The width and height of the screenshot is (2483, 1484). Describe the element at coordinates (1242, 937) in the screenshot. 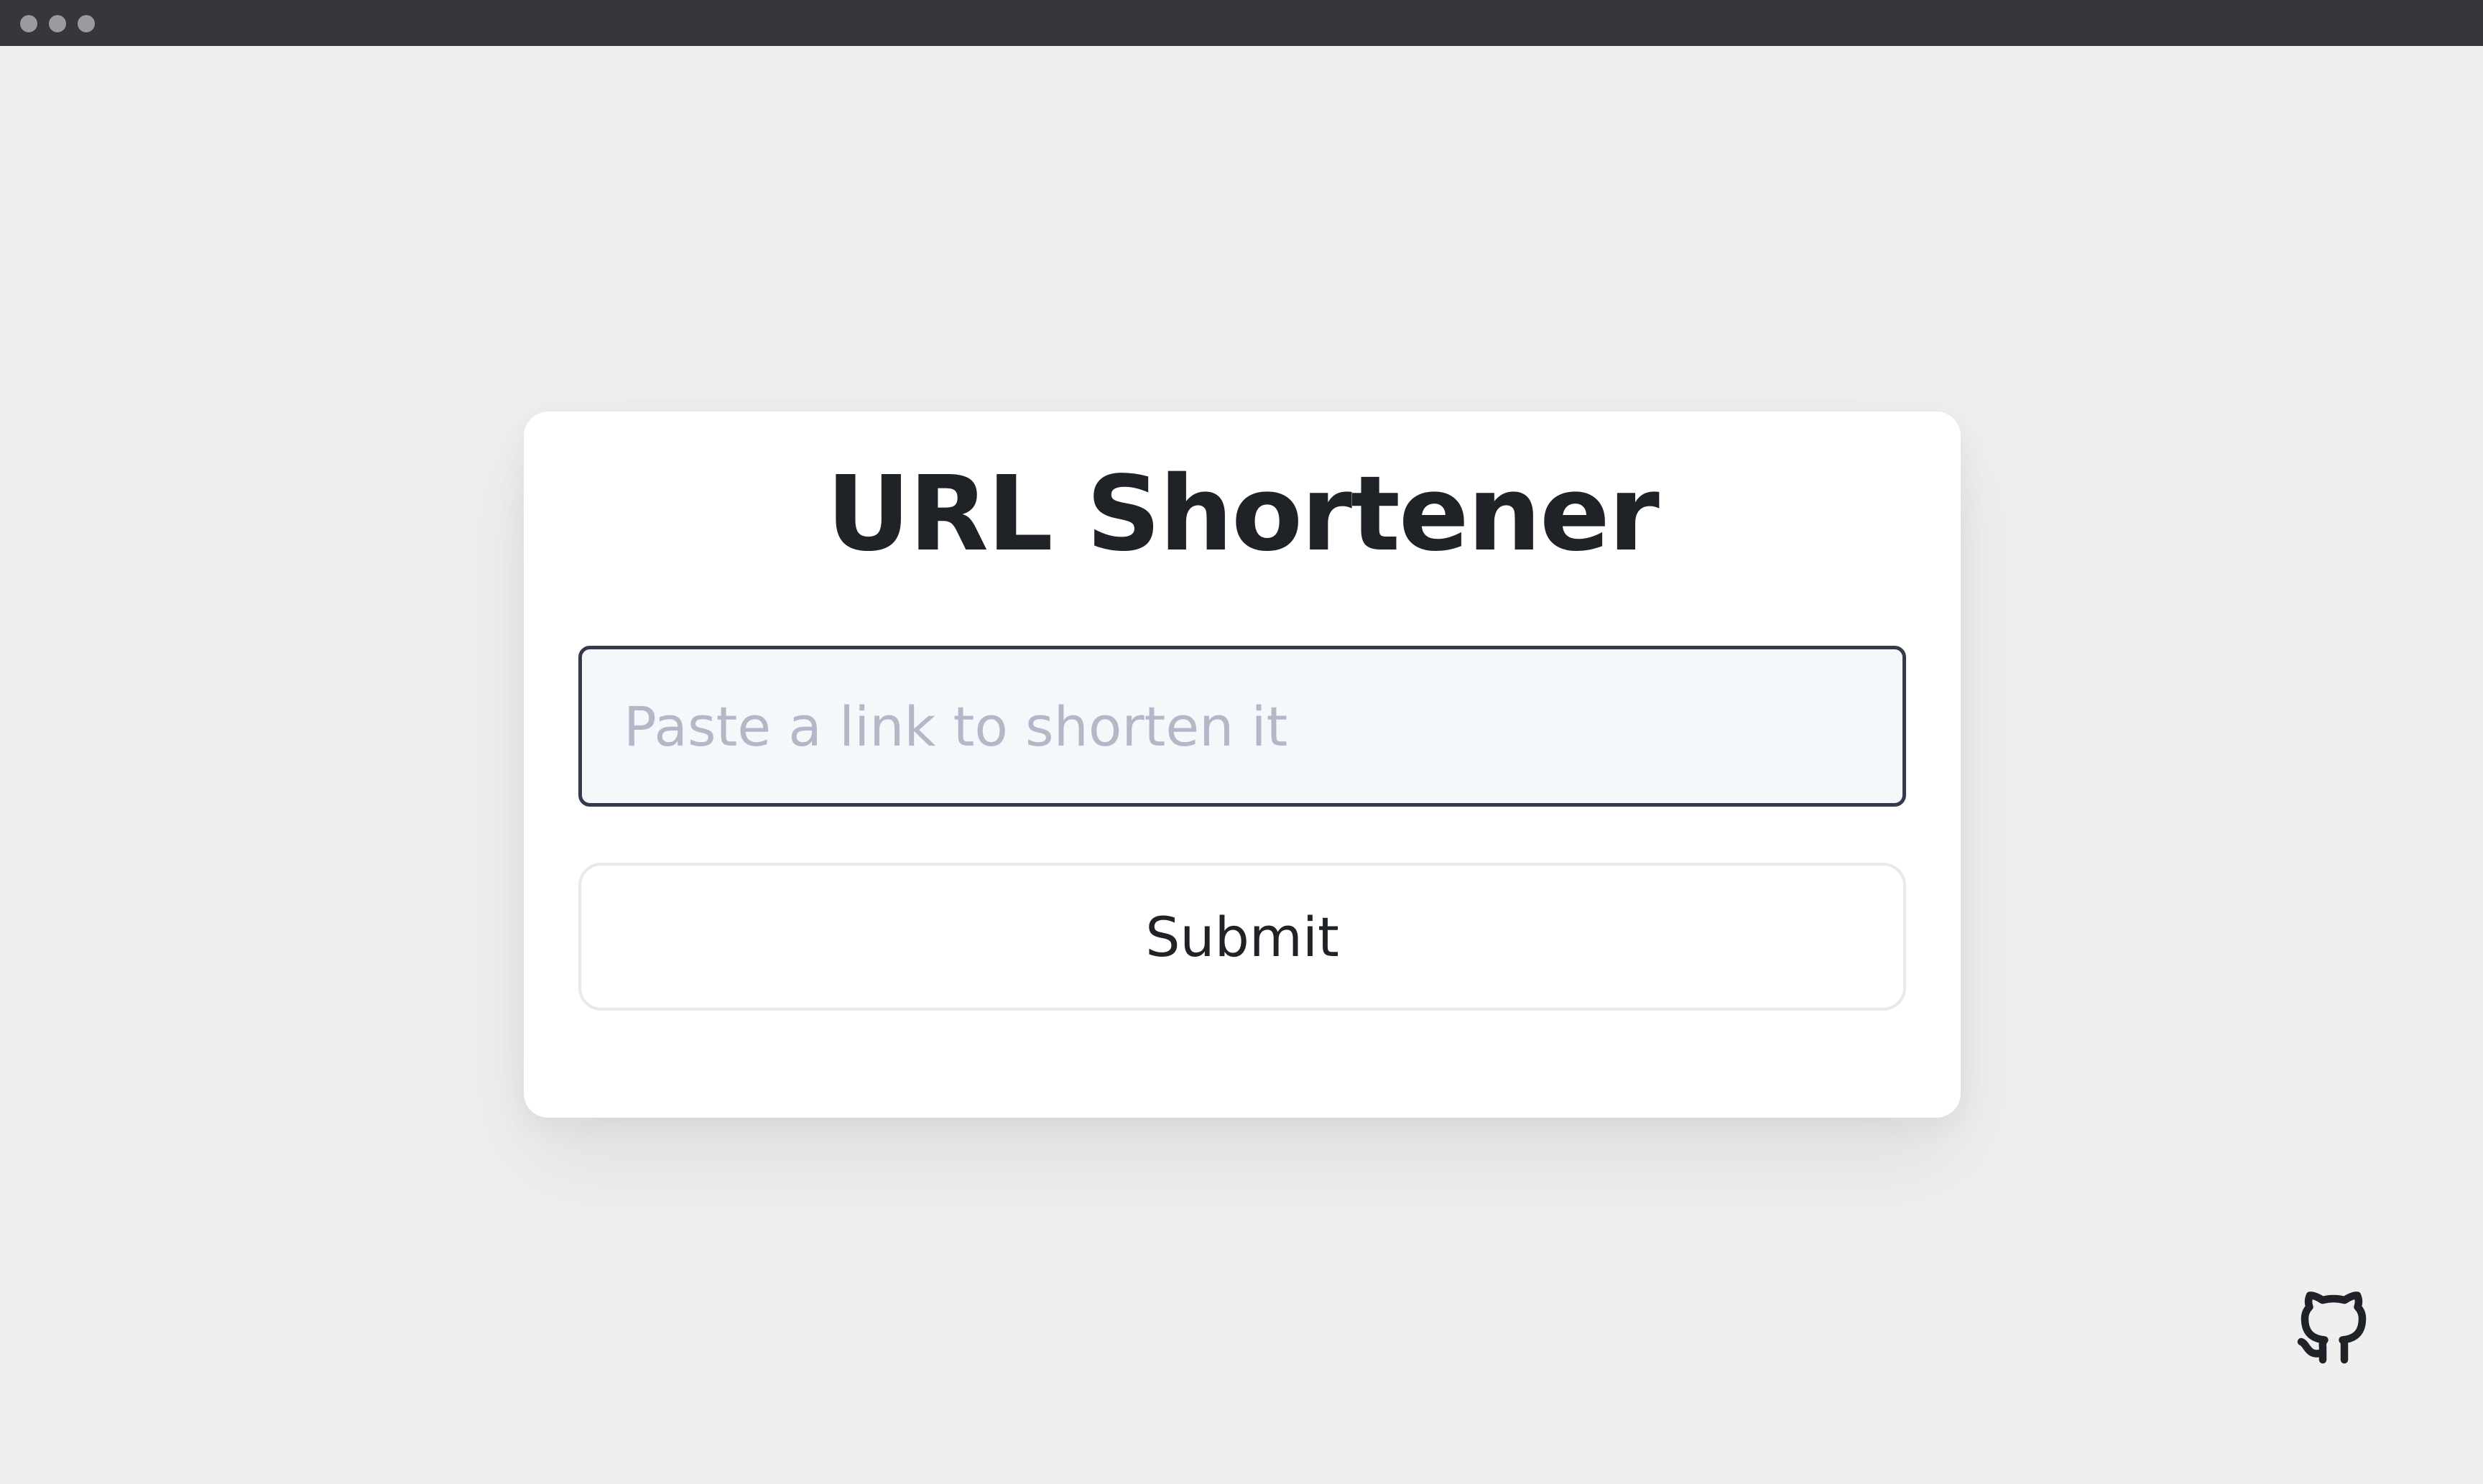

I see `submit-button: Submit` at that location.